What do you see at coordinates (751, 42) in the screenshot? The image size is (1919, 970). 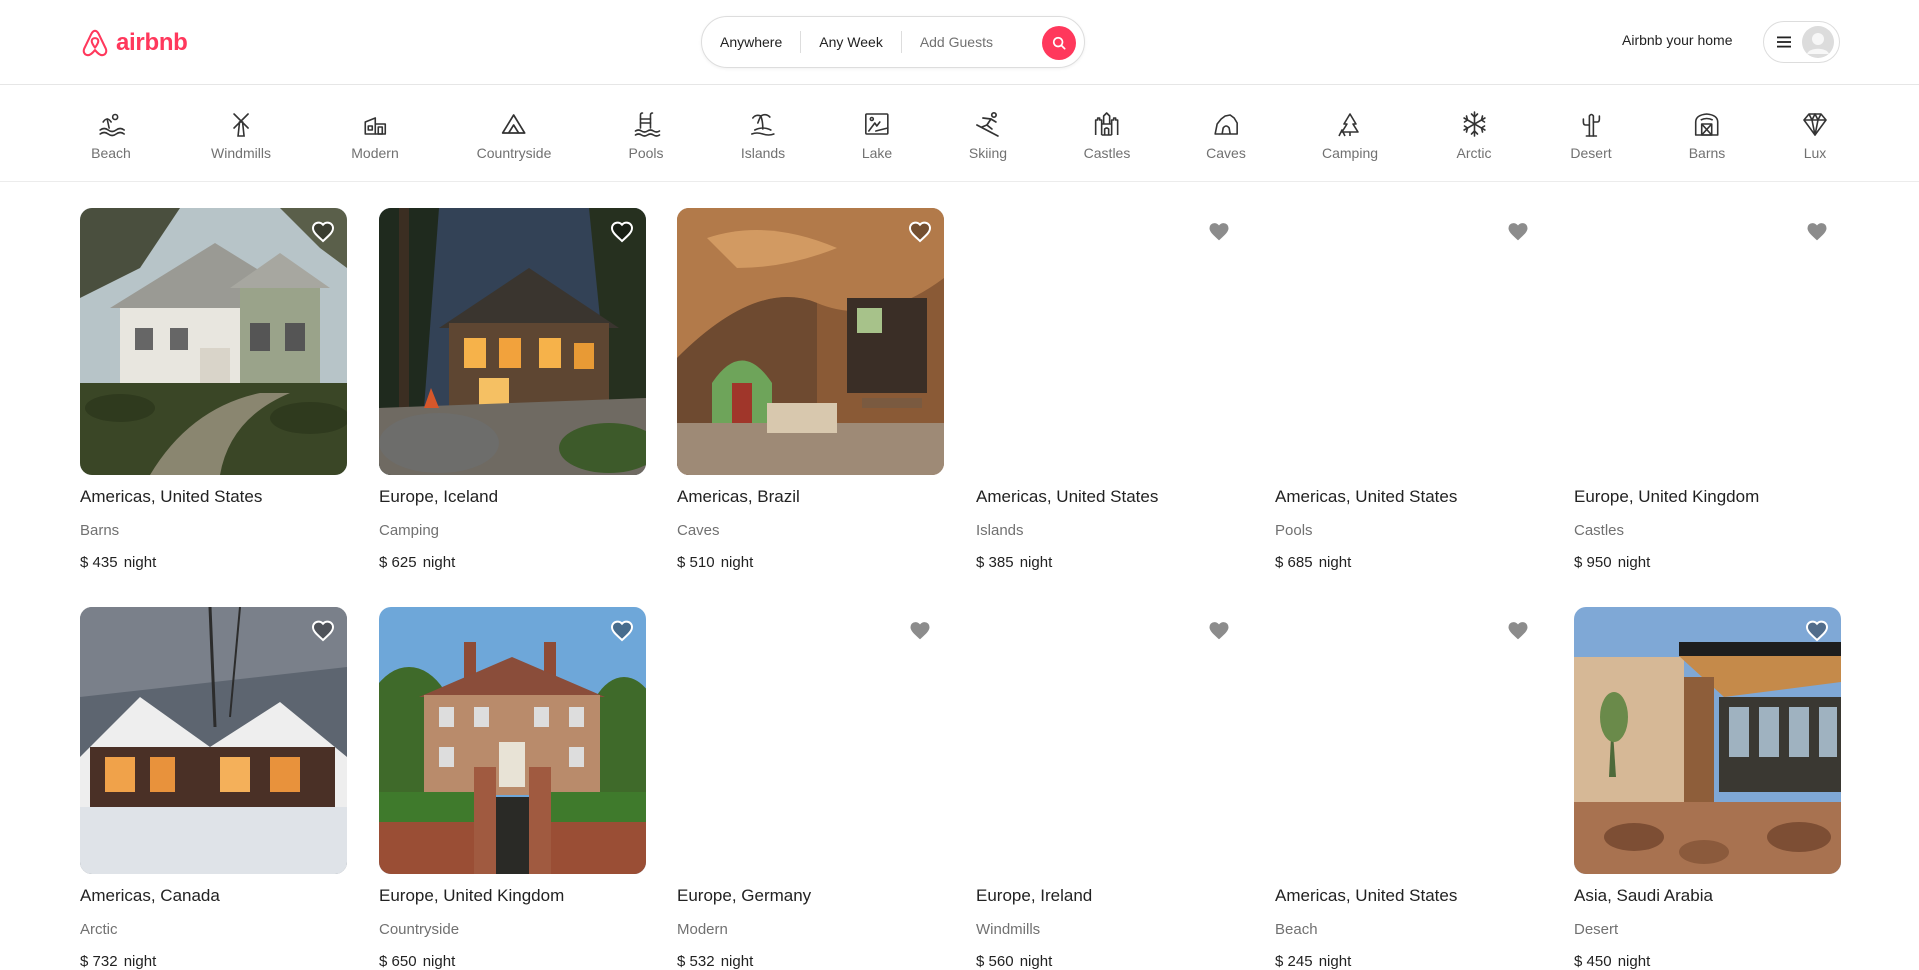 I see `search-location: Anywhere` at bounding box center [751, 42].